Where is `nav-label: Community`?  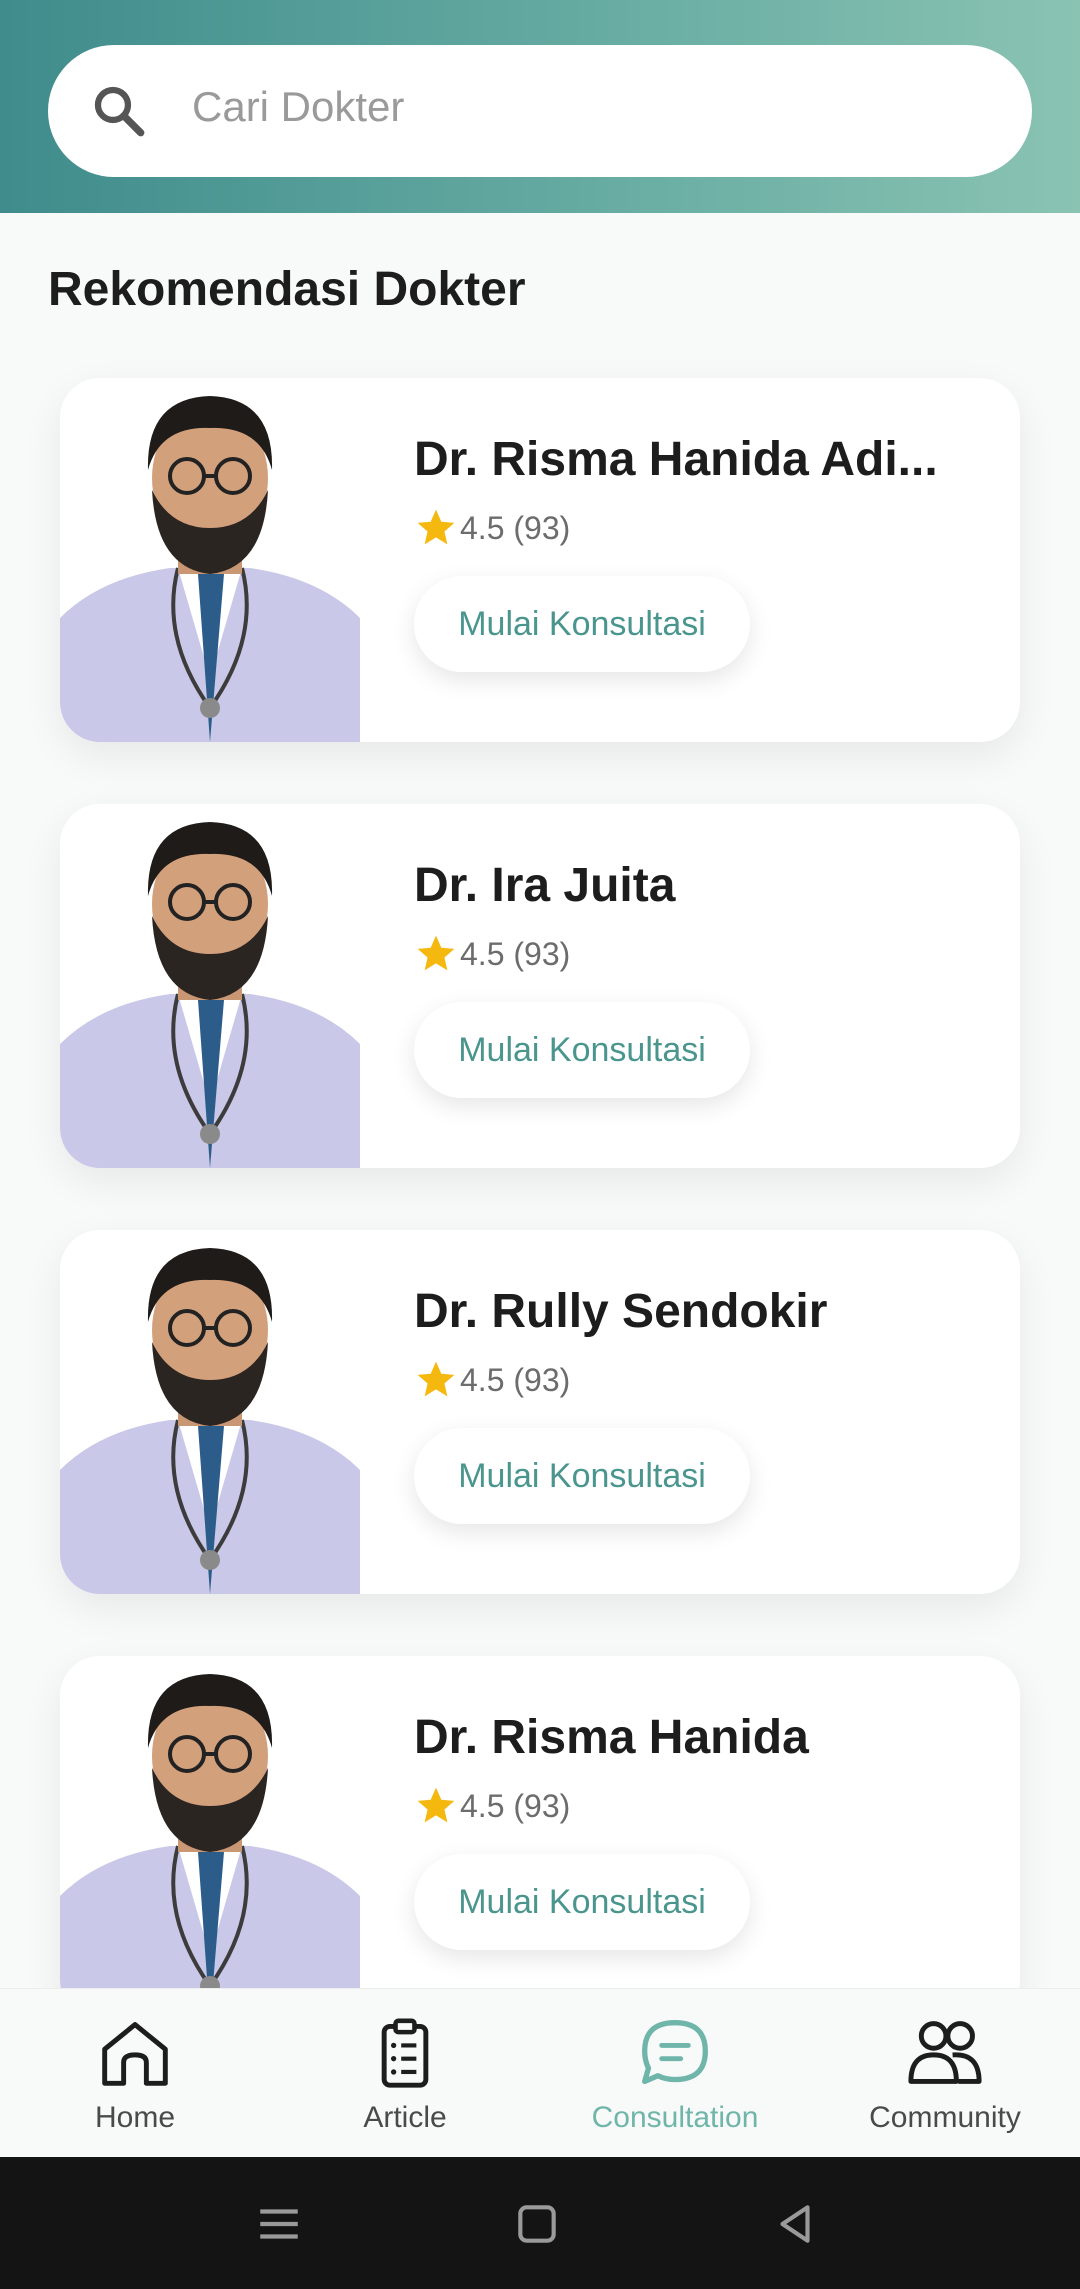
nav-label: Community is located at coordinates (945, 2117).